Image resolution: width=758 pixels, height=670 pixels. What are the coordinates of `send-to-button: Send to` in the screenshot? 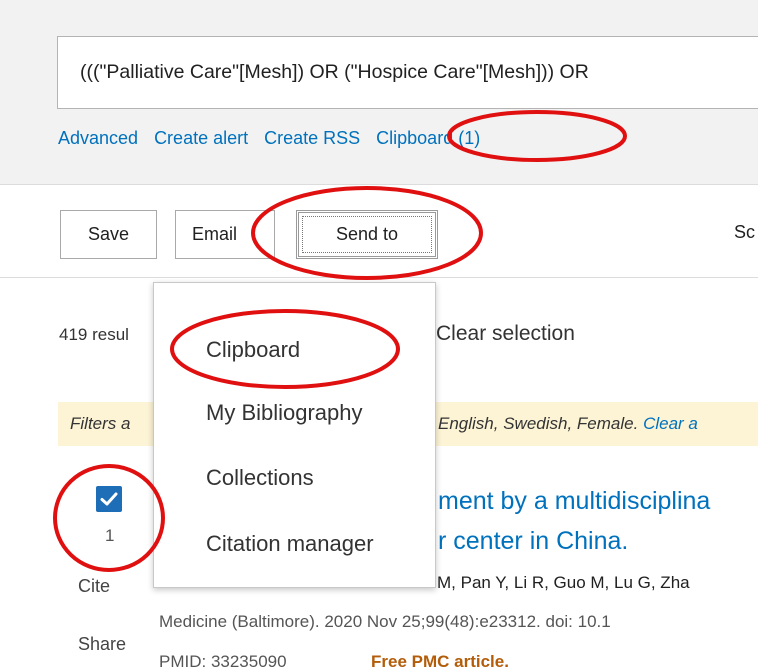 It's located at (367, 234).